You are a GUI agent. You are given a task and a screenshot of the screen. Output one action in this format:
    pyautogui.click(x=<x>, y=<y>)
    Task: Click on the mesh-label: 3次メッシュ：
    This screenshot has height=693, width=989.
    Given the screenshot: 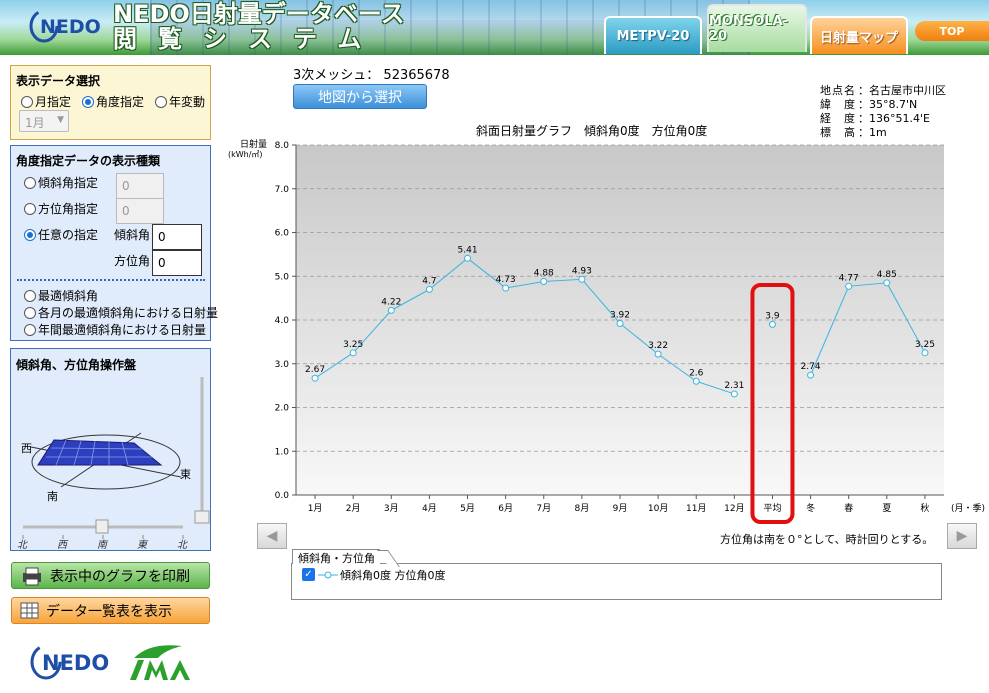 What is the action you would take?
    pyautogui.click(x=336, y=75)
    